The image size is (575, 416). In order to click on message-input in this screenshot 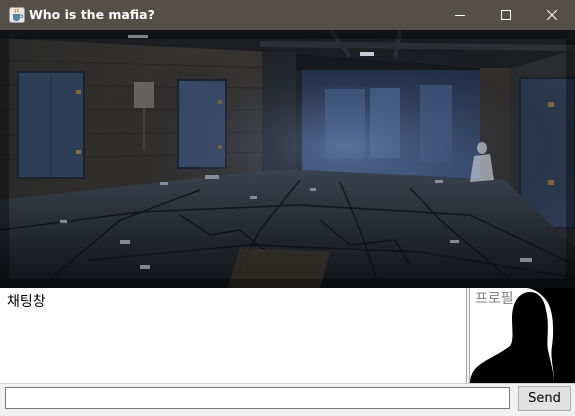, I will do `click(257, 398)`.